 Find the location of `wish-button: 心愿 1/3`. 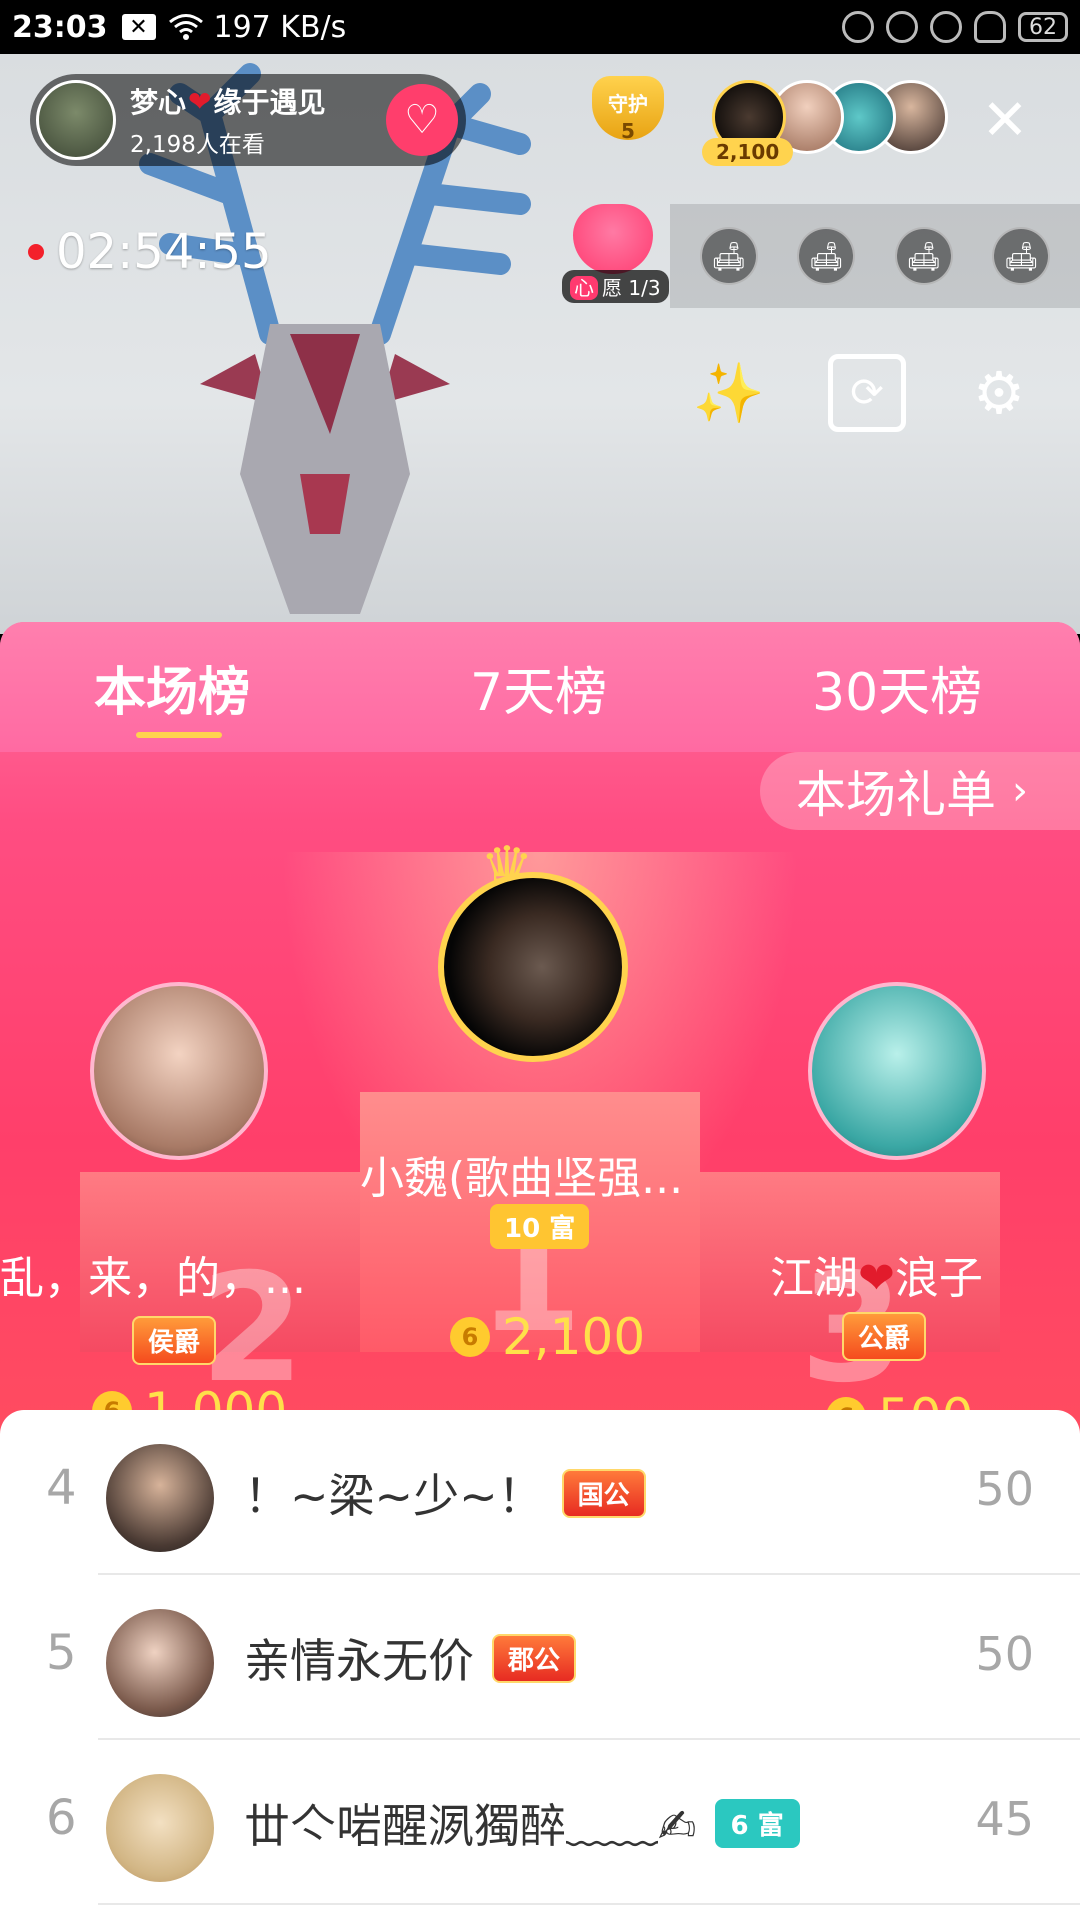

wish-button: 心愿 1/3 is located at coordinates (615, 253).